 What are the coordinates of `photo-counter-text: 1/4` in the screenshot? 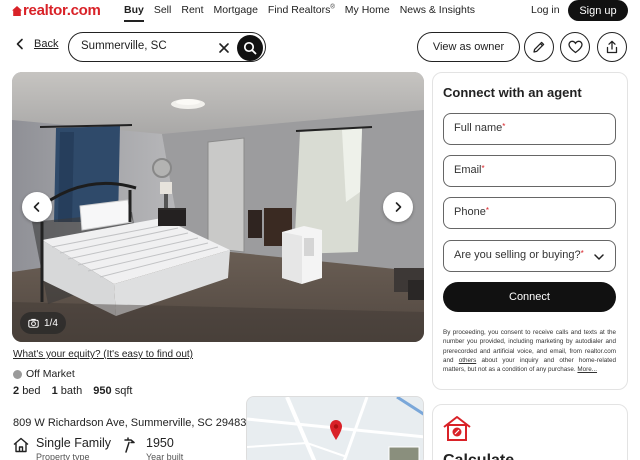 It's located at (51, 323).